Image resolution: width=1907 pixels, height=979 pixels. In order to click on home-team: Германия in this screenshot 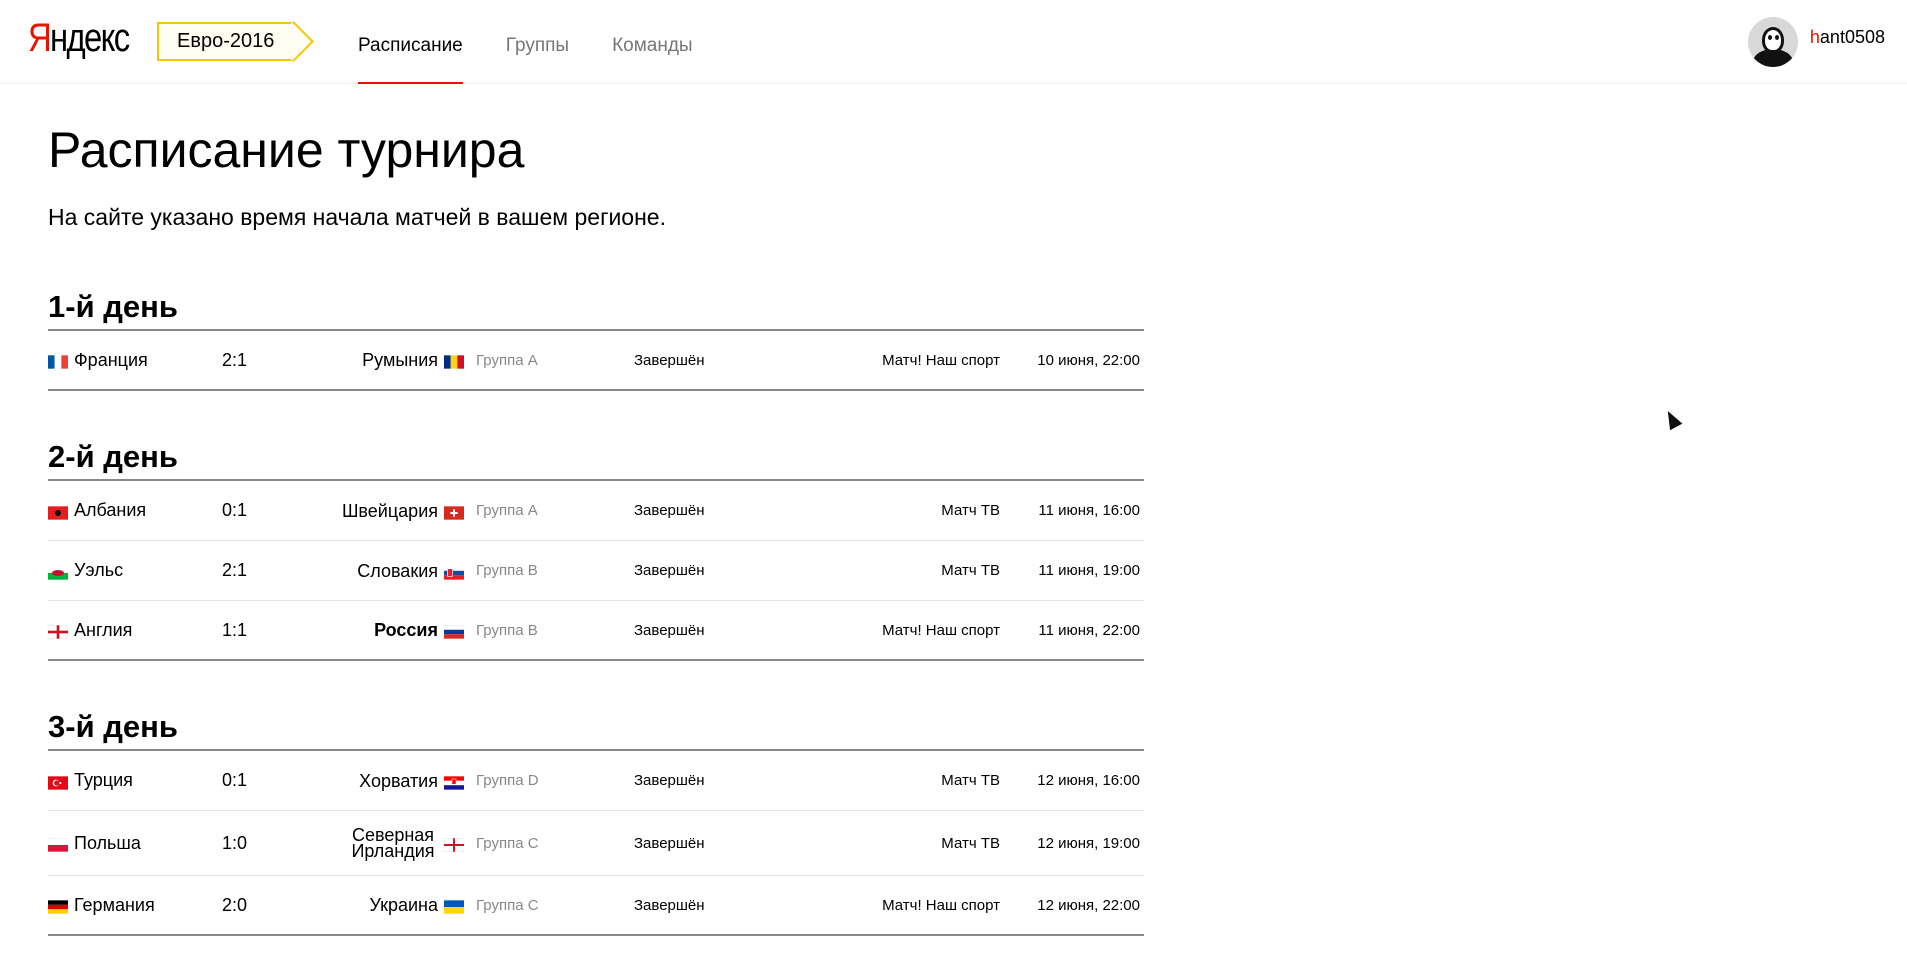, I will do `click(123, 905)`.